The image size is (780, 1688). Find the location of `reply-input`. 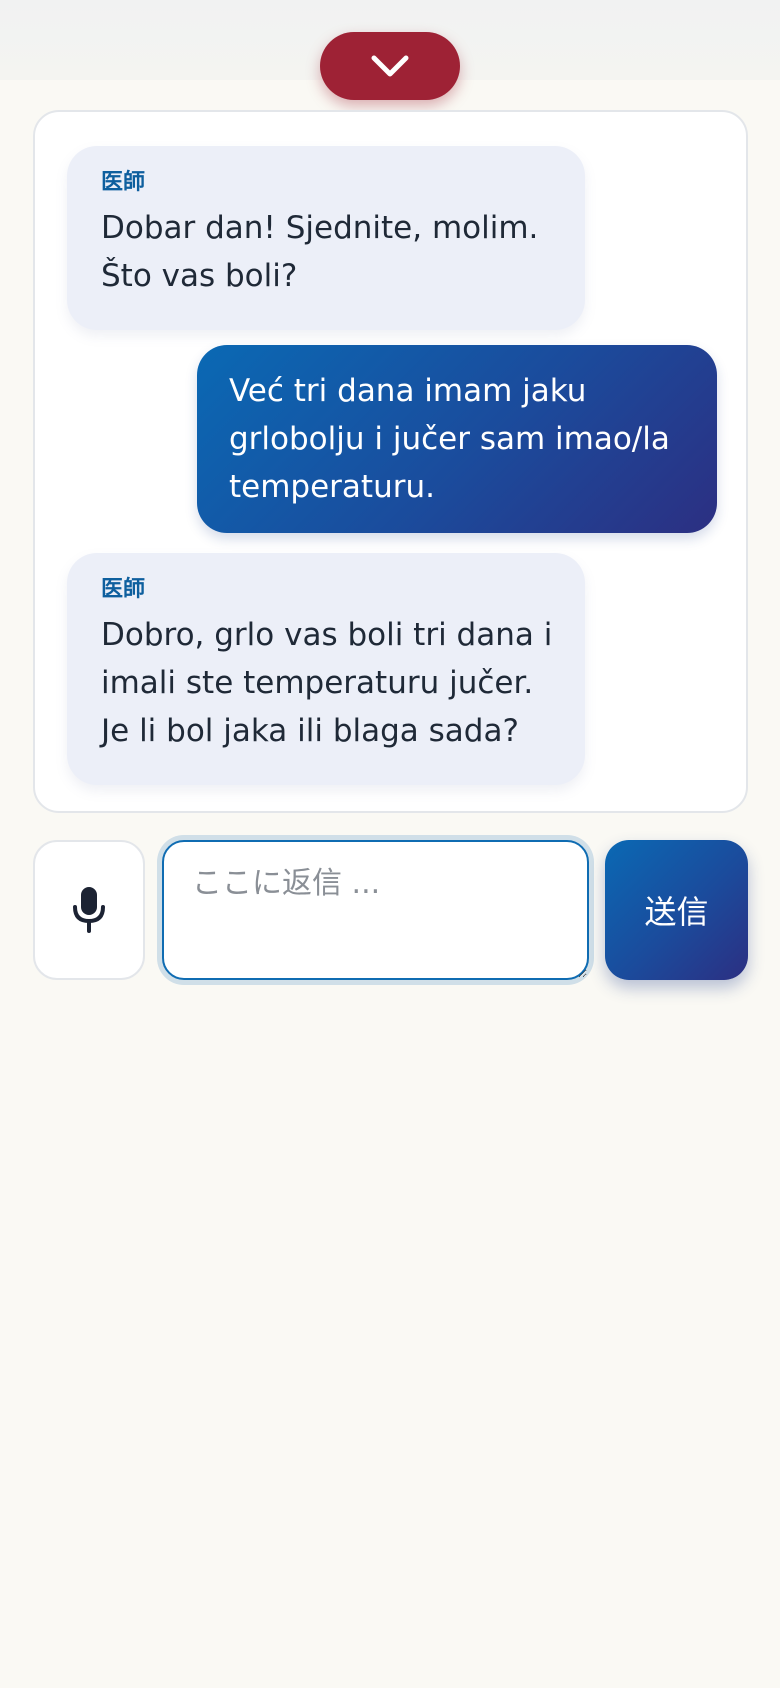

reply-input is located at coordinates (375, 910).